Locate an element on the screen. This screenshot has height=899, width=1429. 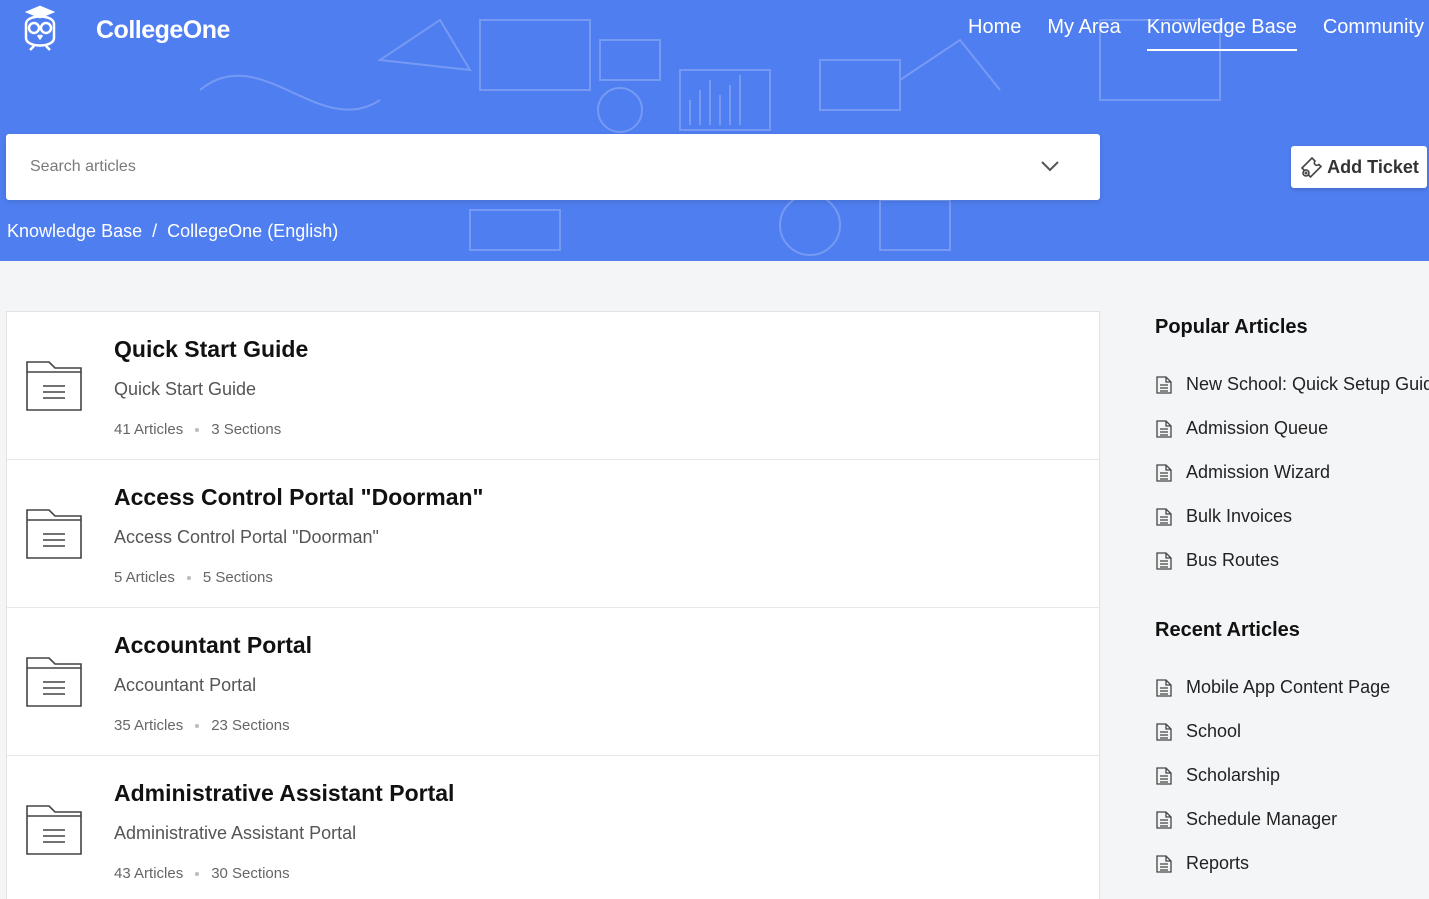
category-meta: 41 Articles 3 Sections is located at coordinates (197, 429).